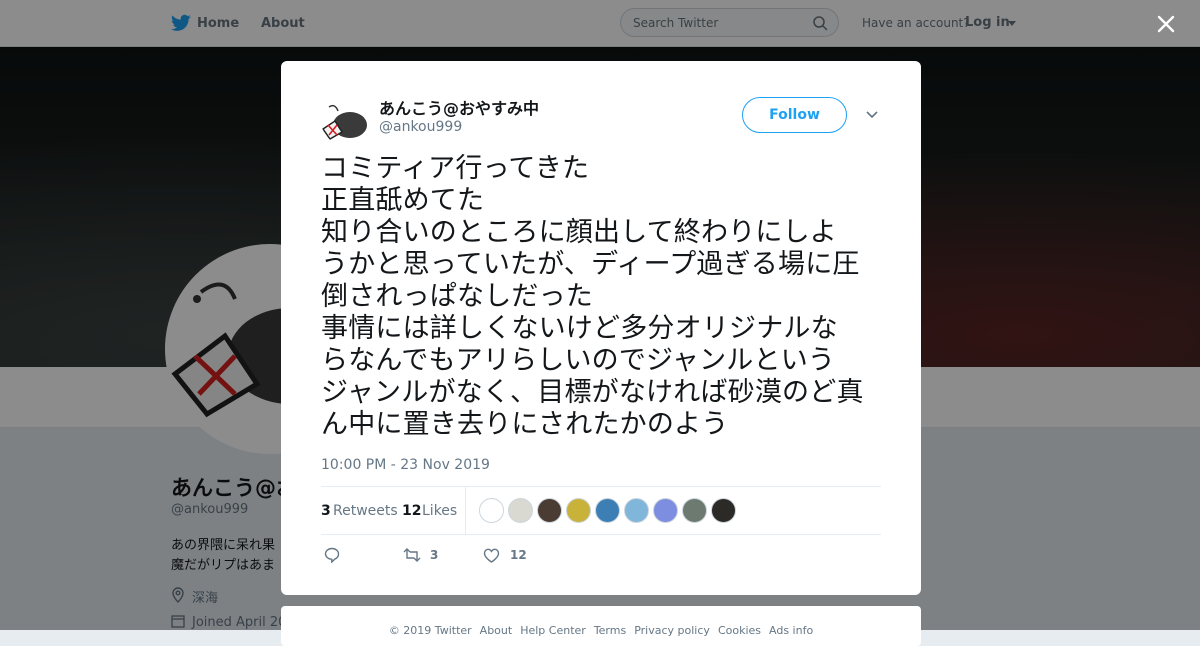 Image resolution: width=1200 pixels, height=646 pixels. I want to click on likes-count: 12, so click(411, 511).